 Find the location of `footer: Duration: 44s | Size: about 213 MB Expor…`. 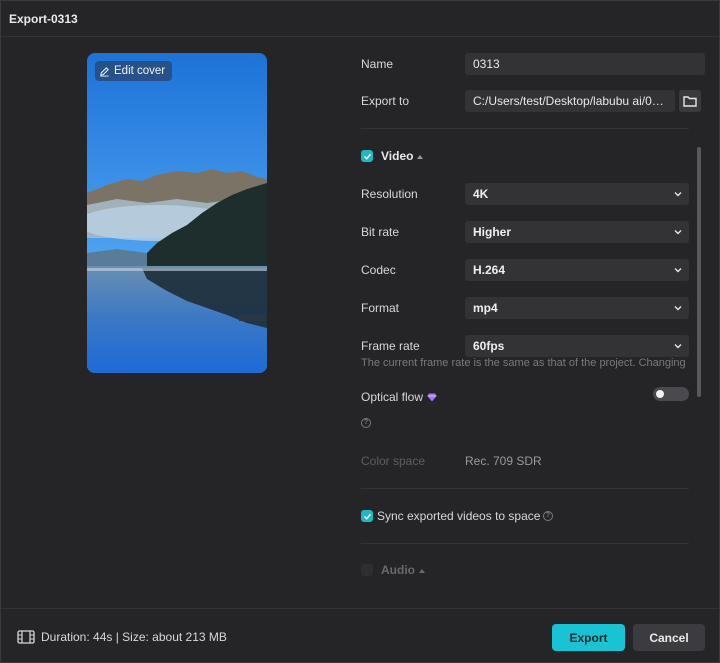

footer: Duration: 44s | Size: about 213 MB Expor… is located at coordinates (360, 635).